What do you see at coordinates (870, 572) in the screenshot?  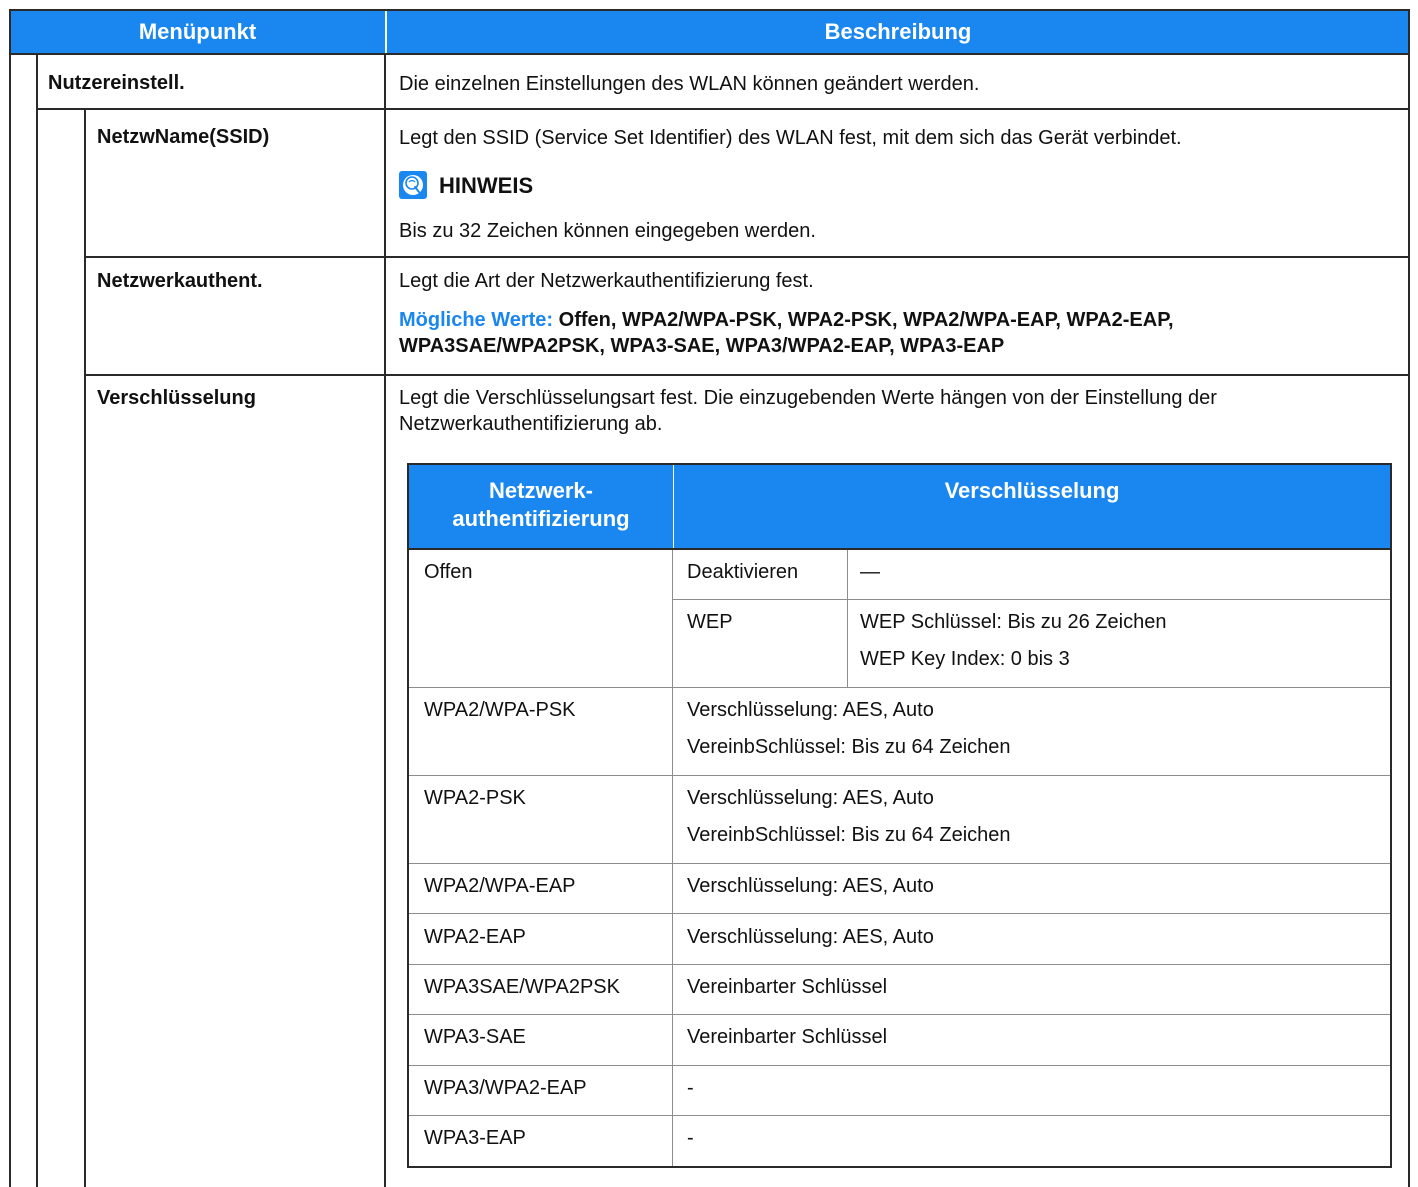 I see `inner-cell-deaktivieren-value: —` at bounding box center [870, 572].